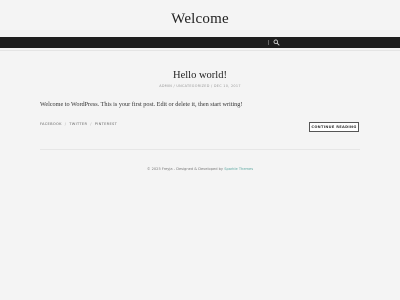 This screenshot has width=400, height=300. What do you see at coordinates (165, 86) in the screenshot?
I see `post-author-link: ADMIN` at bounding box center [165, 86].